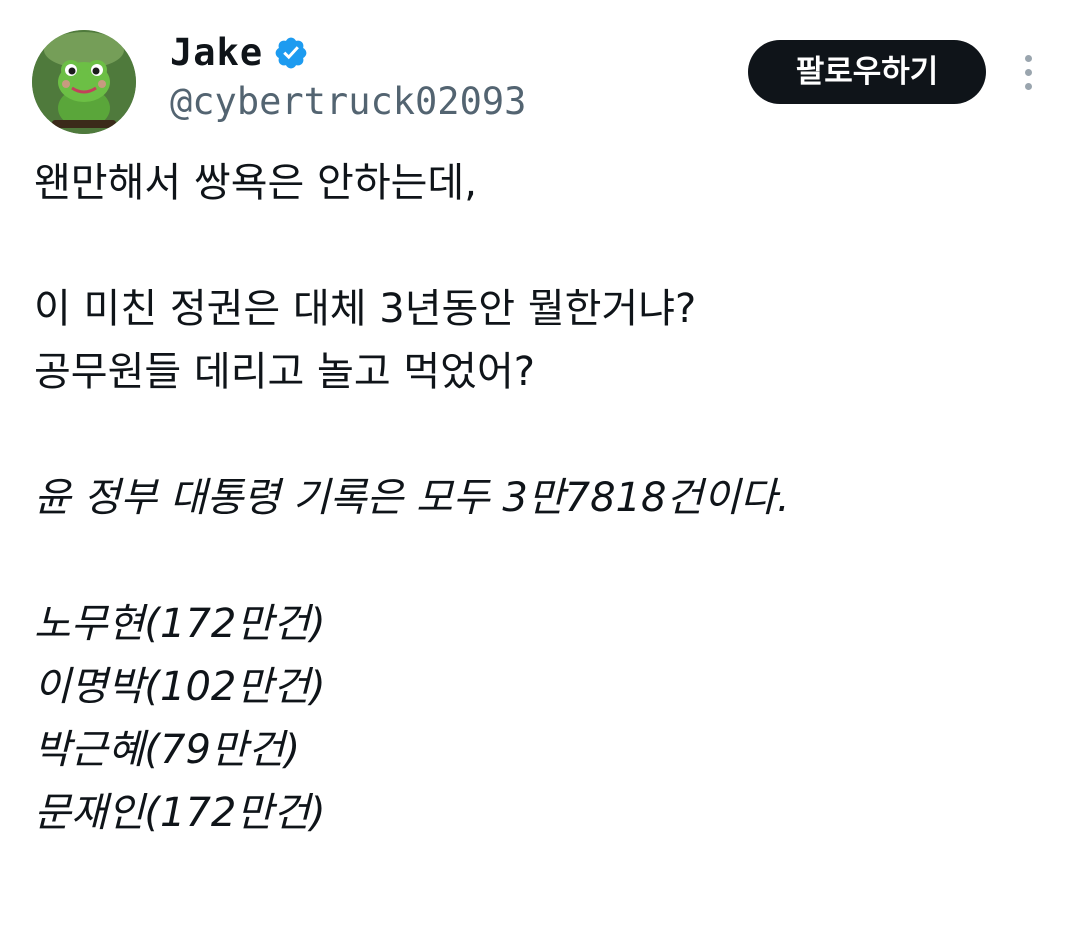 The image size is (1080, 948). Describe the element at coordinates (348, 102) in the screenshot. I see `user-handle: @cybertruck02093` at that location.